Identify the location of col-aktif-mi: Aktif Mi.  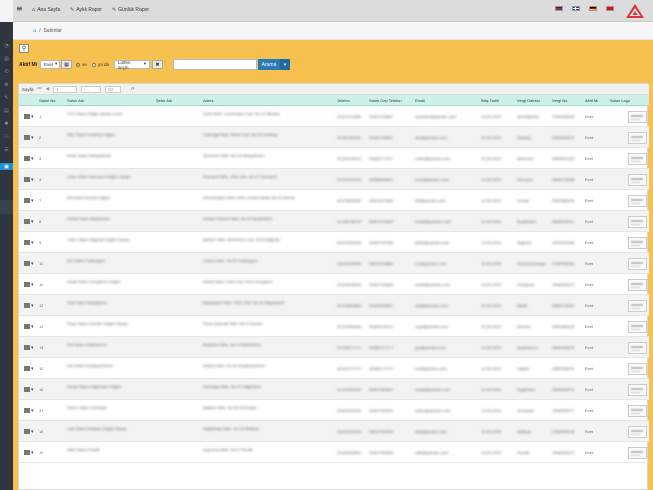
(591, 100).